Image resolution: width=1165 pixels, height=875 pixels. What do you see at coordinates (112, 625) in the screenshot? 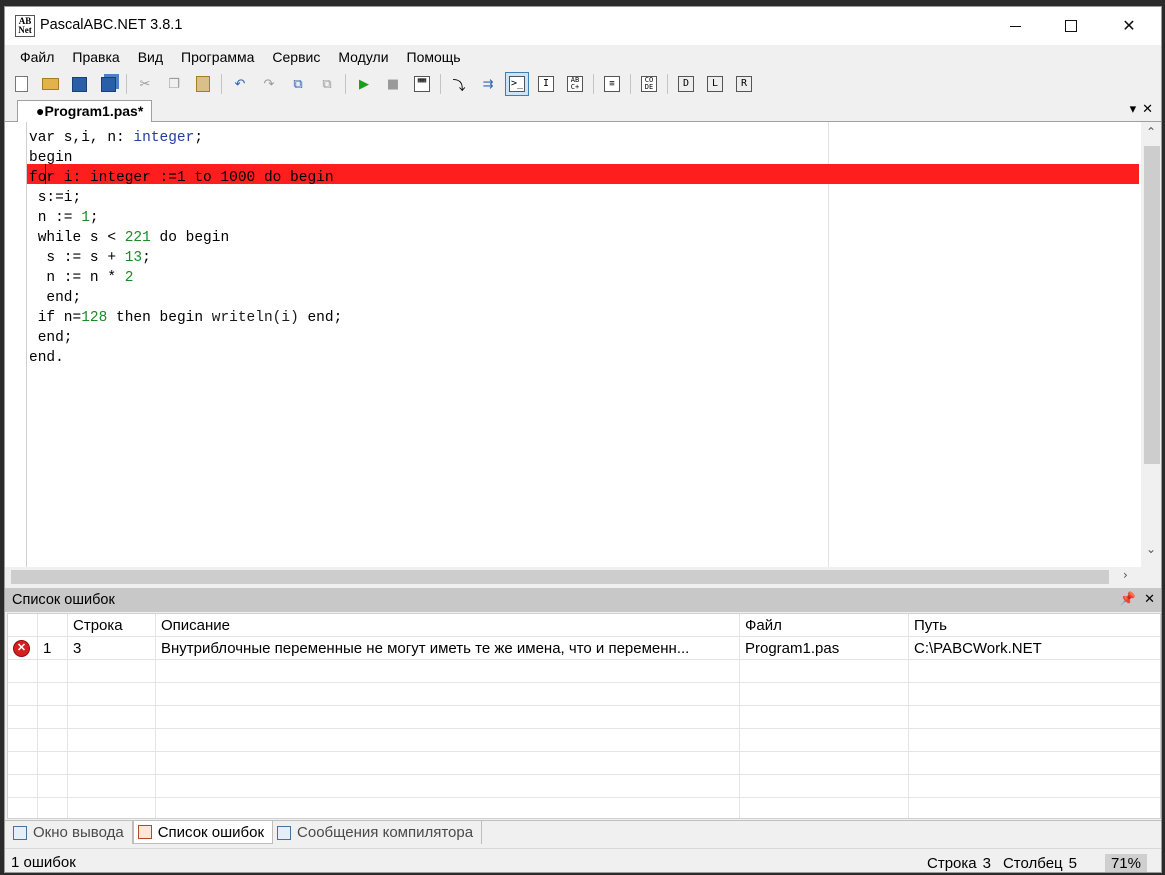
I see `header-line: Строка` at bounding box center [112, 625].